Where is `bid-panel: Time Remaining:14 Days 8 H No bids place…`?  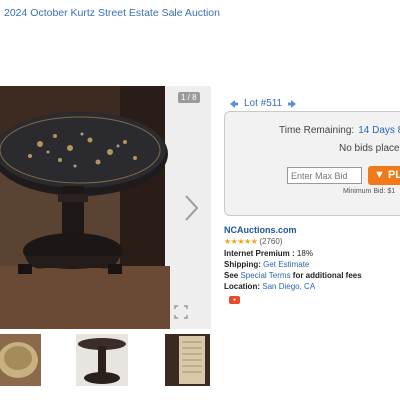 bid-panel: Time Remaining:14 Days 8 H No bids place… is located at coordinates (312, 163).